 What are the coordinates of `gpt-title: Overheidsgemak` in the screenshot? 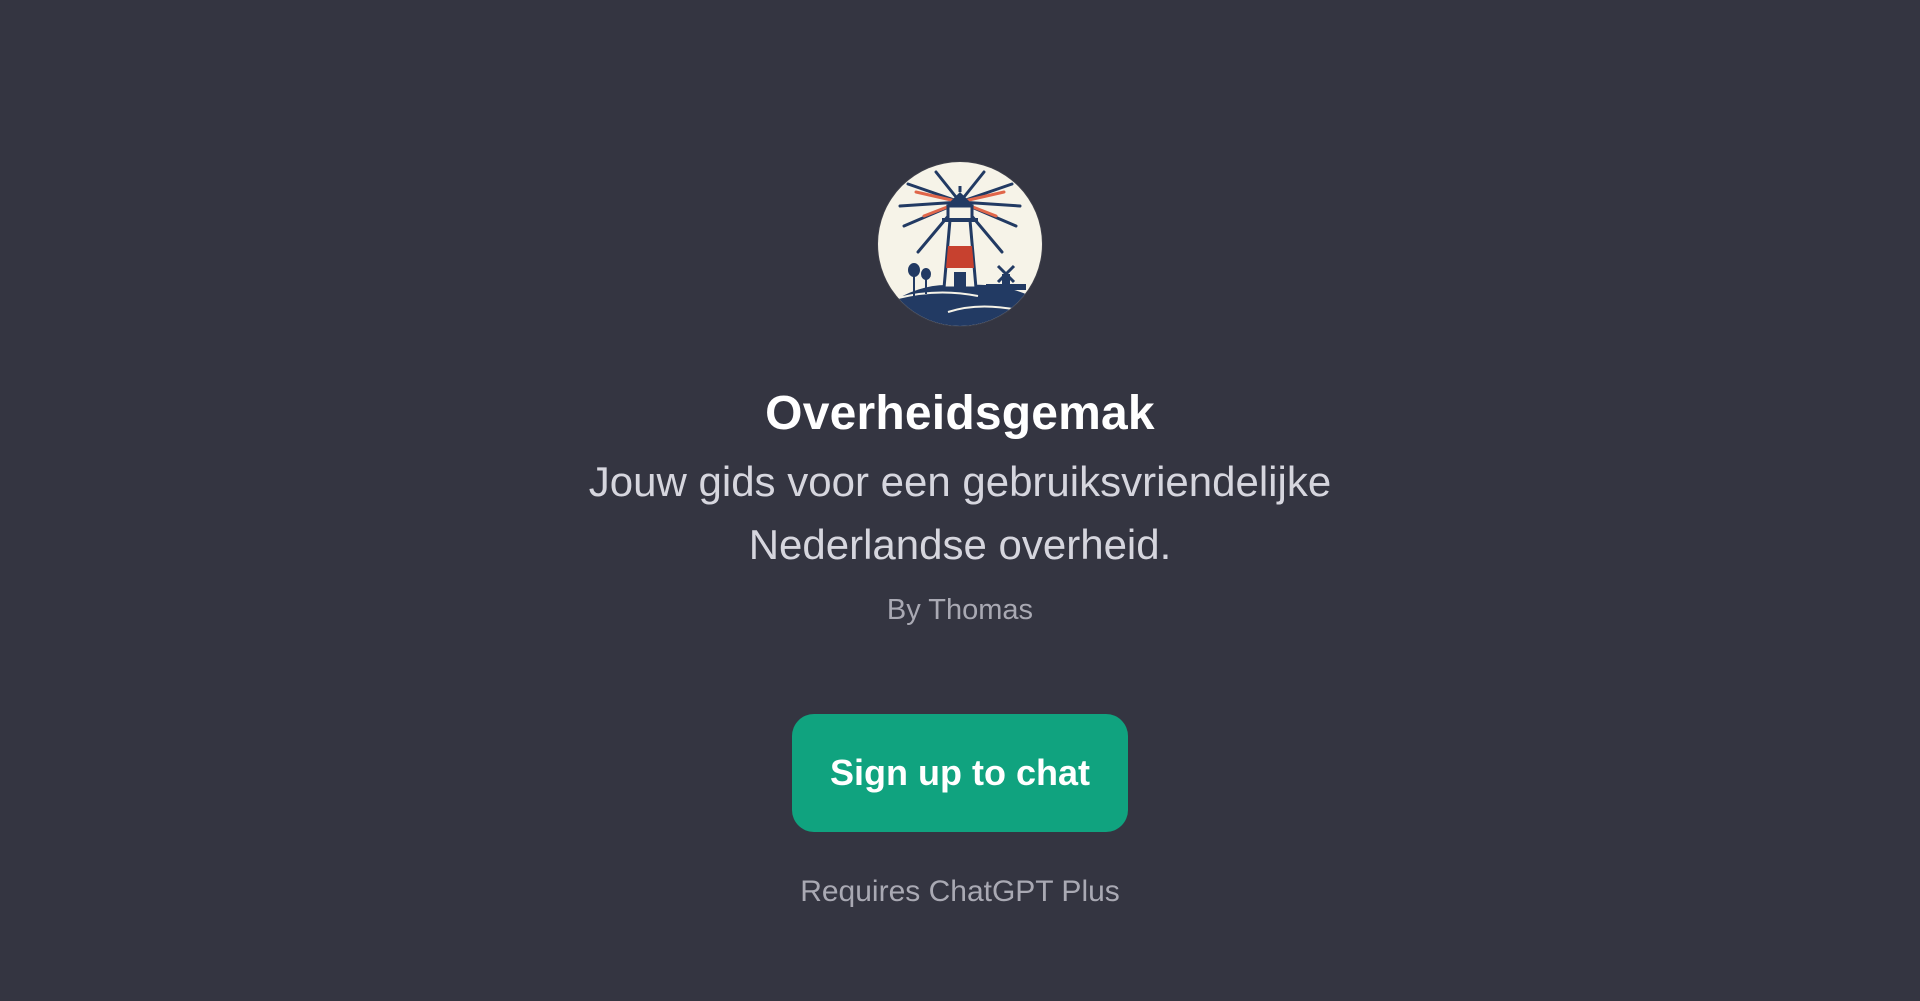 It's located at (960, 413).